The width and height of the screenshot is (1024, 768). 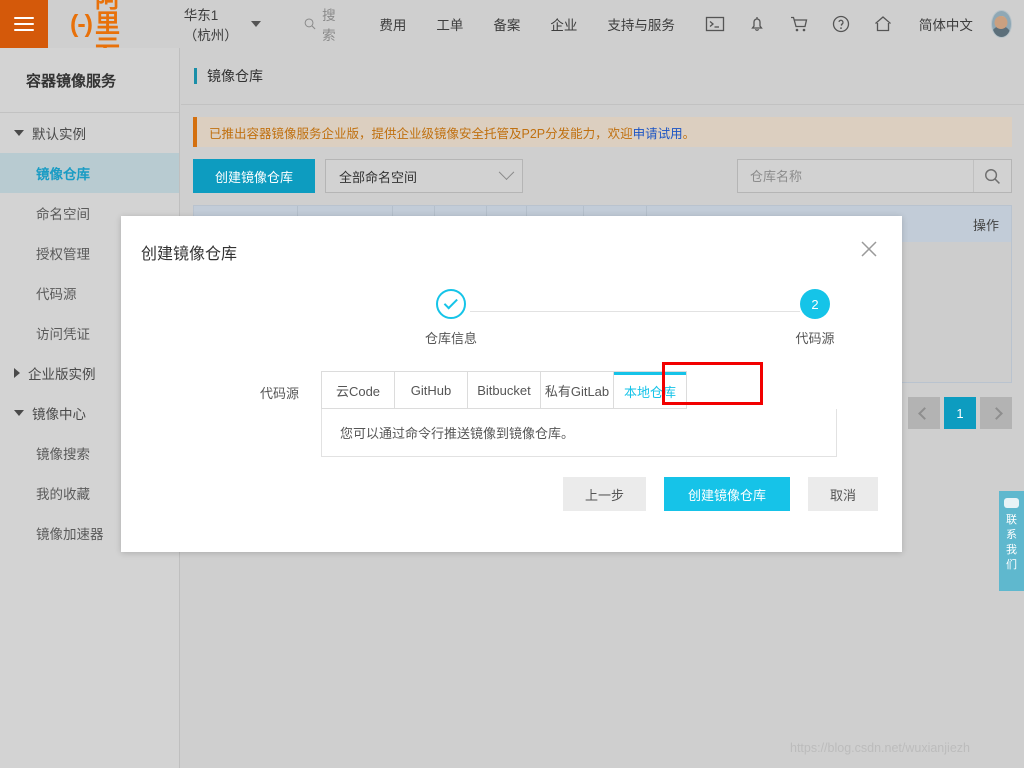 I want to click on sidebar-item-label: 授权管理, so click(x=63, y=254).